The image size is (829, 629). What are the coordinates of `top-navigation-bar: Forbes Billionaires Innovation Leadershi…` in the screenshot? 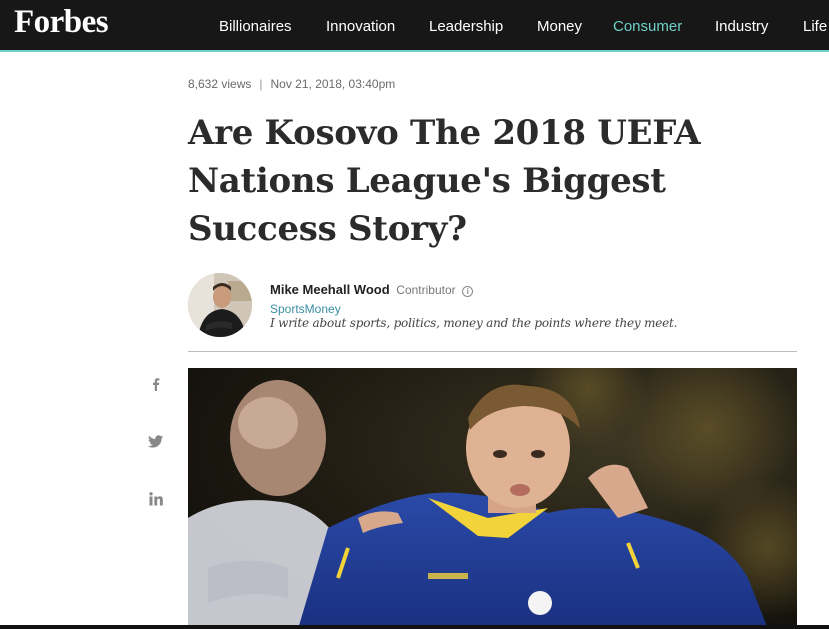 It's located at (414, 26).